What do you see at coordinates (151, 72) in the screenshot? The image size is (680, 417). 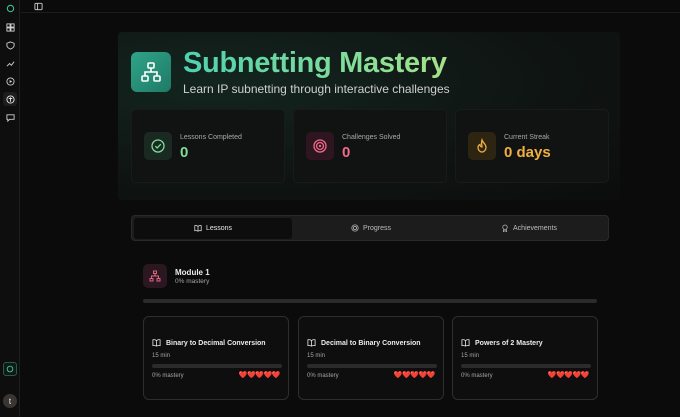 I see `network-logo-icon` at bounding box center [151, 72].